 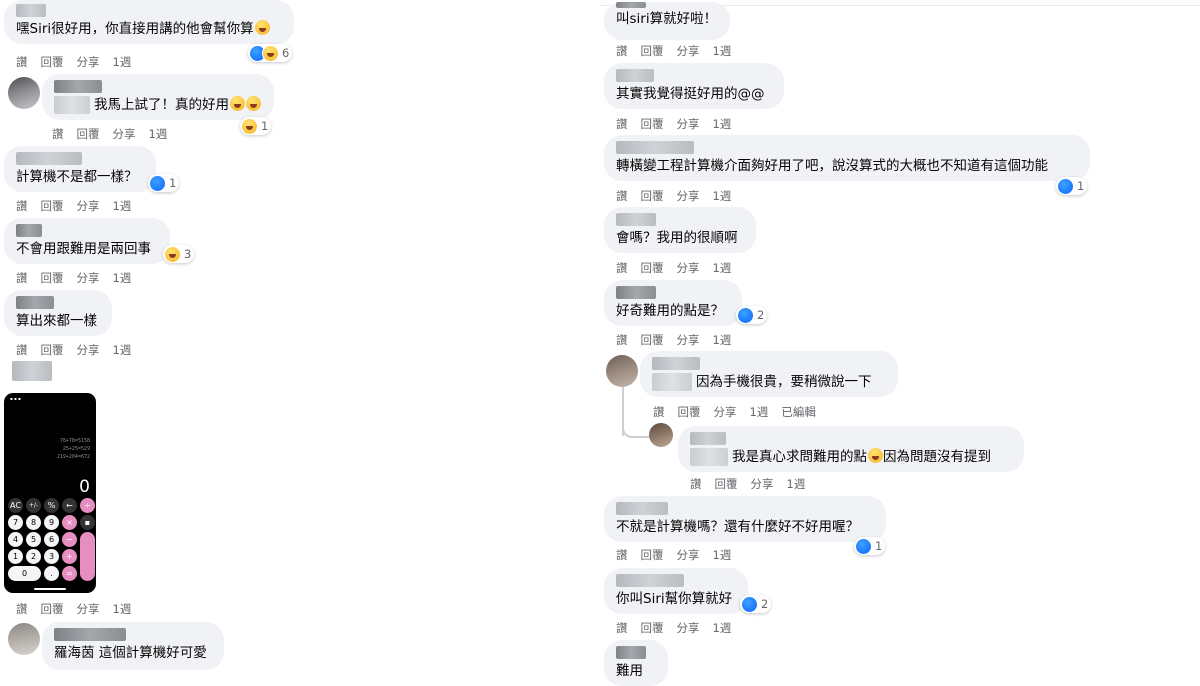 What do you see at coordinates (130, 653) in the screenshot?
I see `comment-text: 羅海茵 這個計算機好可愛` at bounding box center [130, 653].